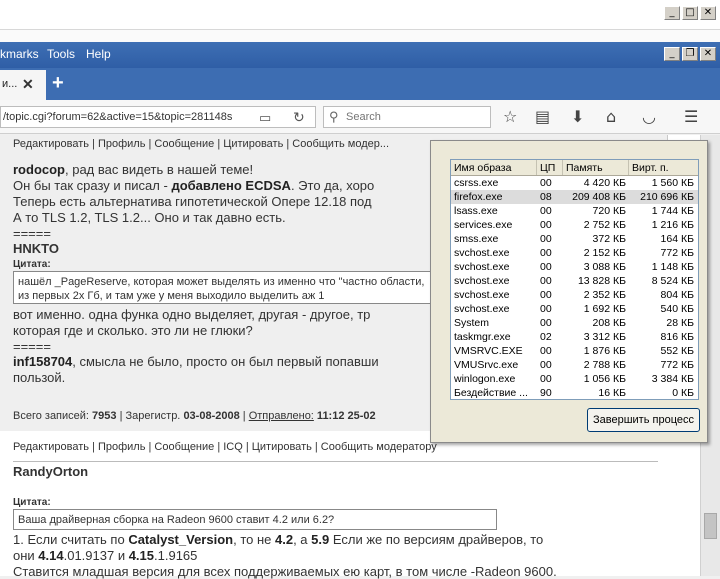 This screenshot has width=720, height=579. Describe the element at coordinates (485, 379) in the screenshot. I see `process-name: winlogon.exe` at that location.